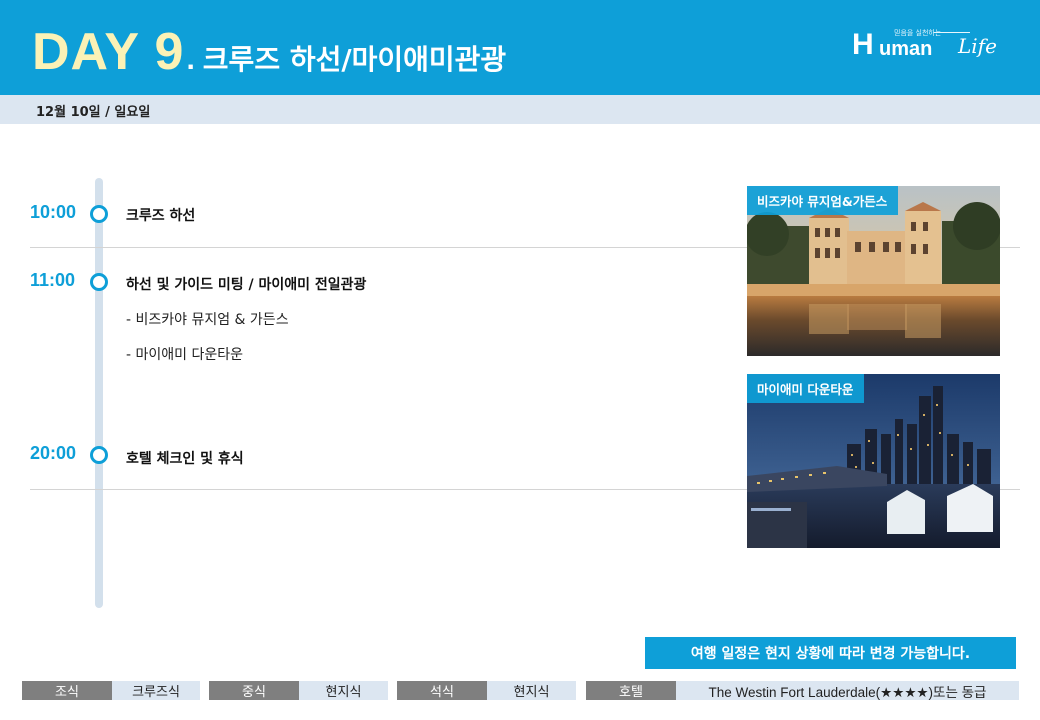  I want to click on event-hotel-checkin: 호텔 체크인 및 휴식, so click(185, 459).